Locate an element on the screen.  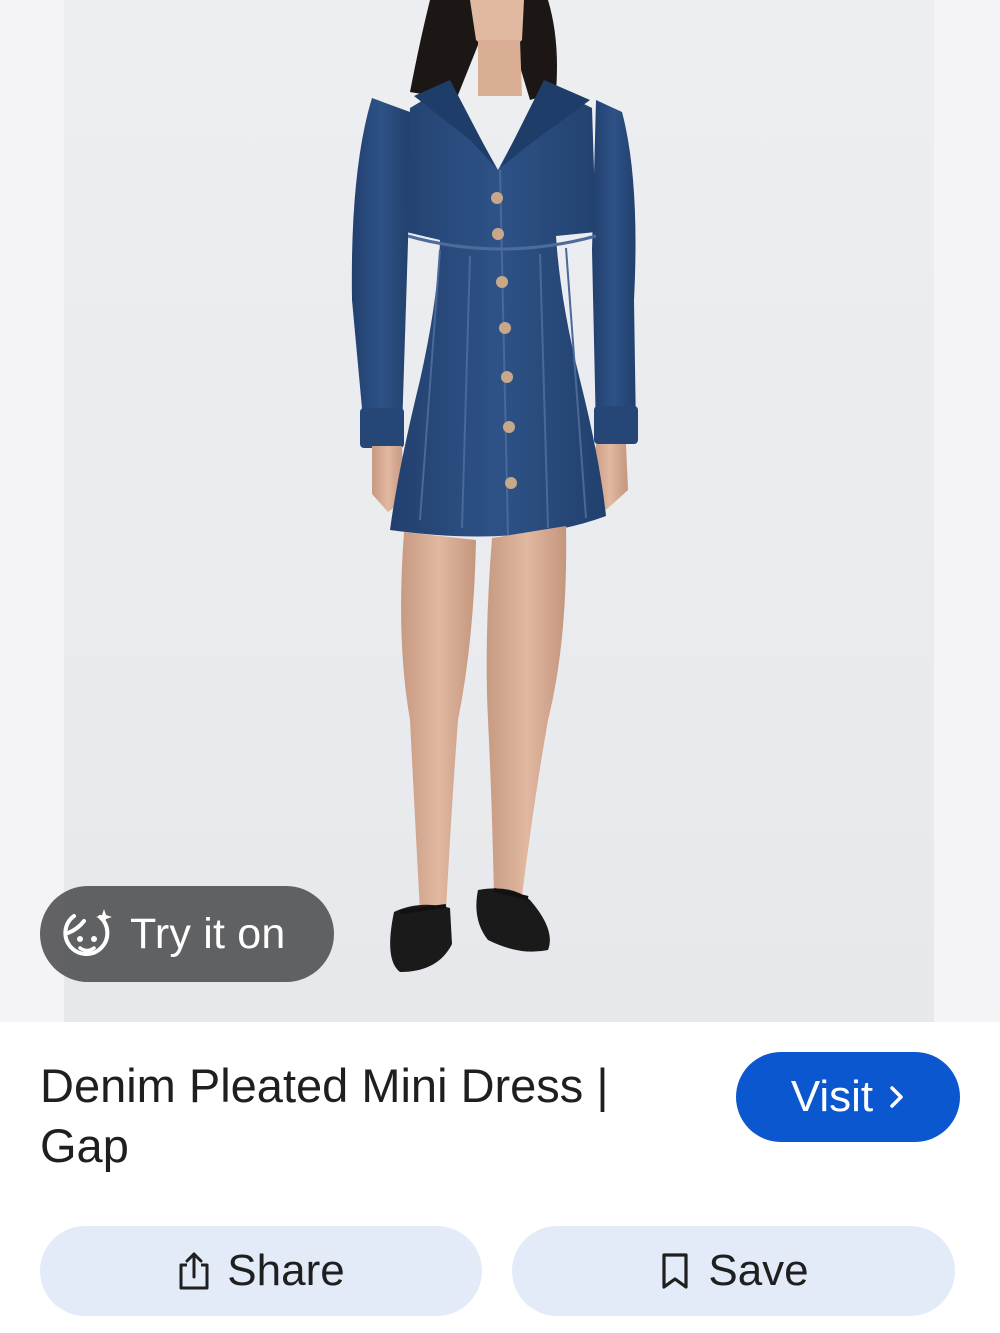
share-icon is located at coordinates (194, 1271).